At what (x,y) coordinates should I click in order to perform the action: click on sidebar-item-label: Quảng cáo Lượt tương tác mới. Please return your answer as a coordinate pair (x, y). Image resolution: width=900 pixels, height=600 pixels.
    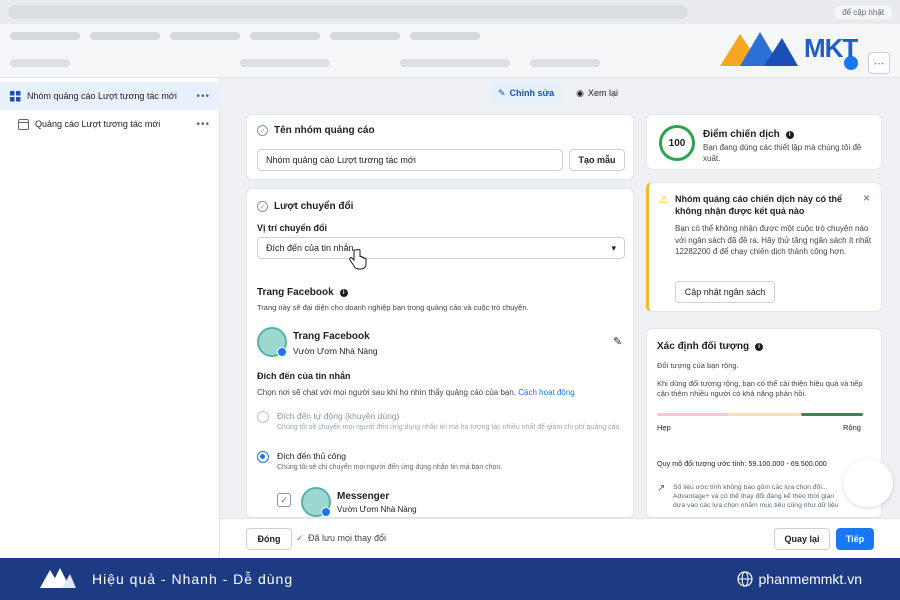
    Looking at the image, I should click on (98, 124).